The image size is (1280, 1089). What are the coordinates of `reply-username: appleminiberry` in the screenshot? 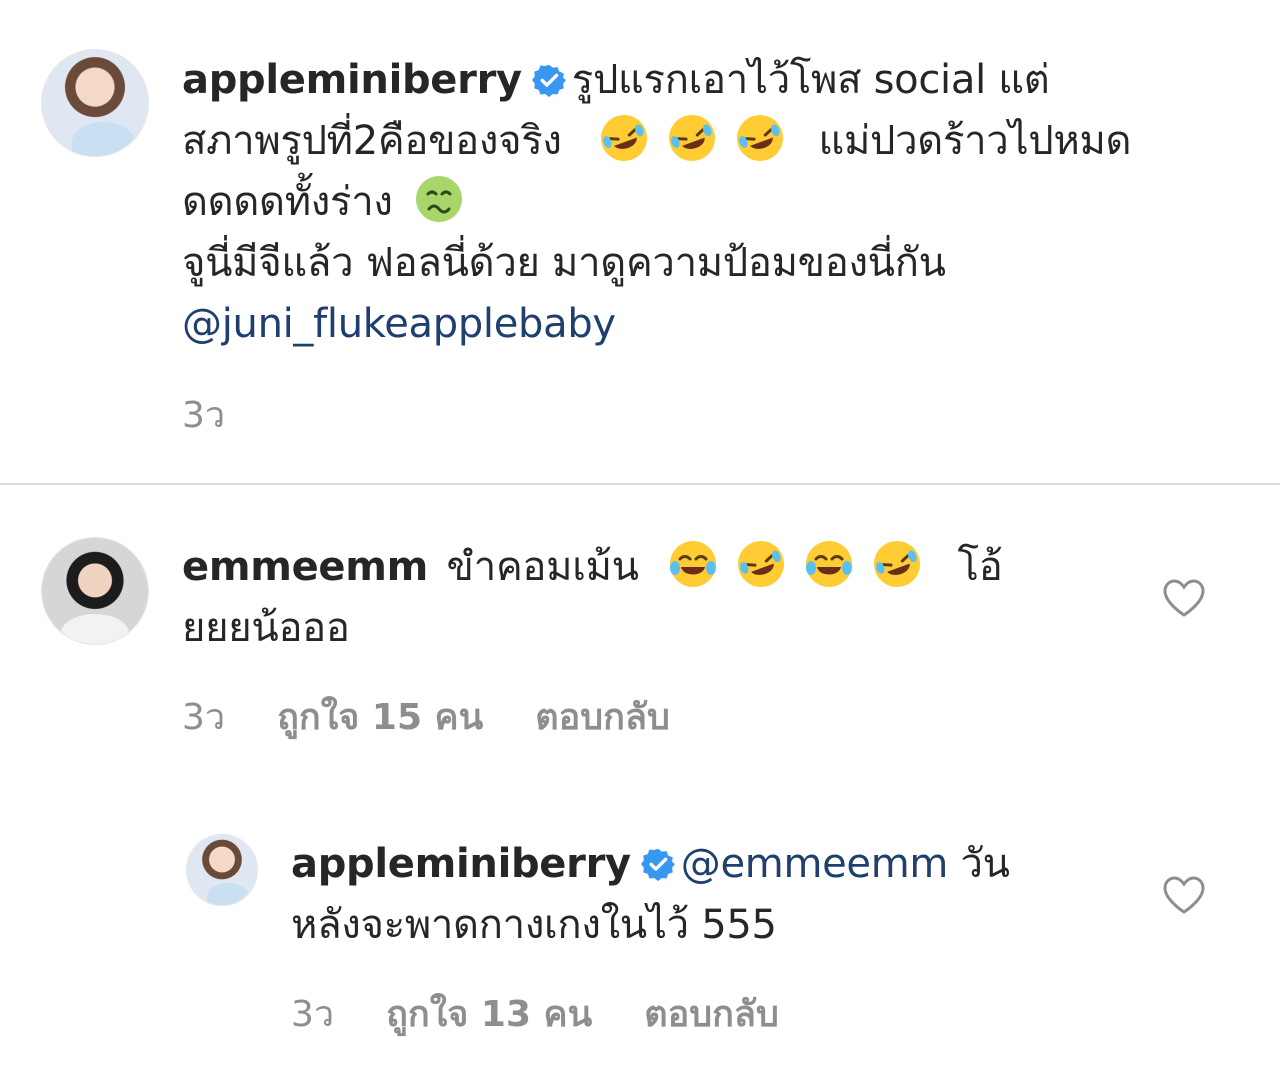 It's located at (461, 864).